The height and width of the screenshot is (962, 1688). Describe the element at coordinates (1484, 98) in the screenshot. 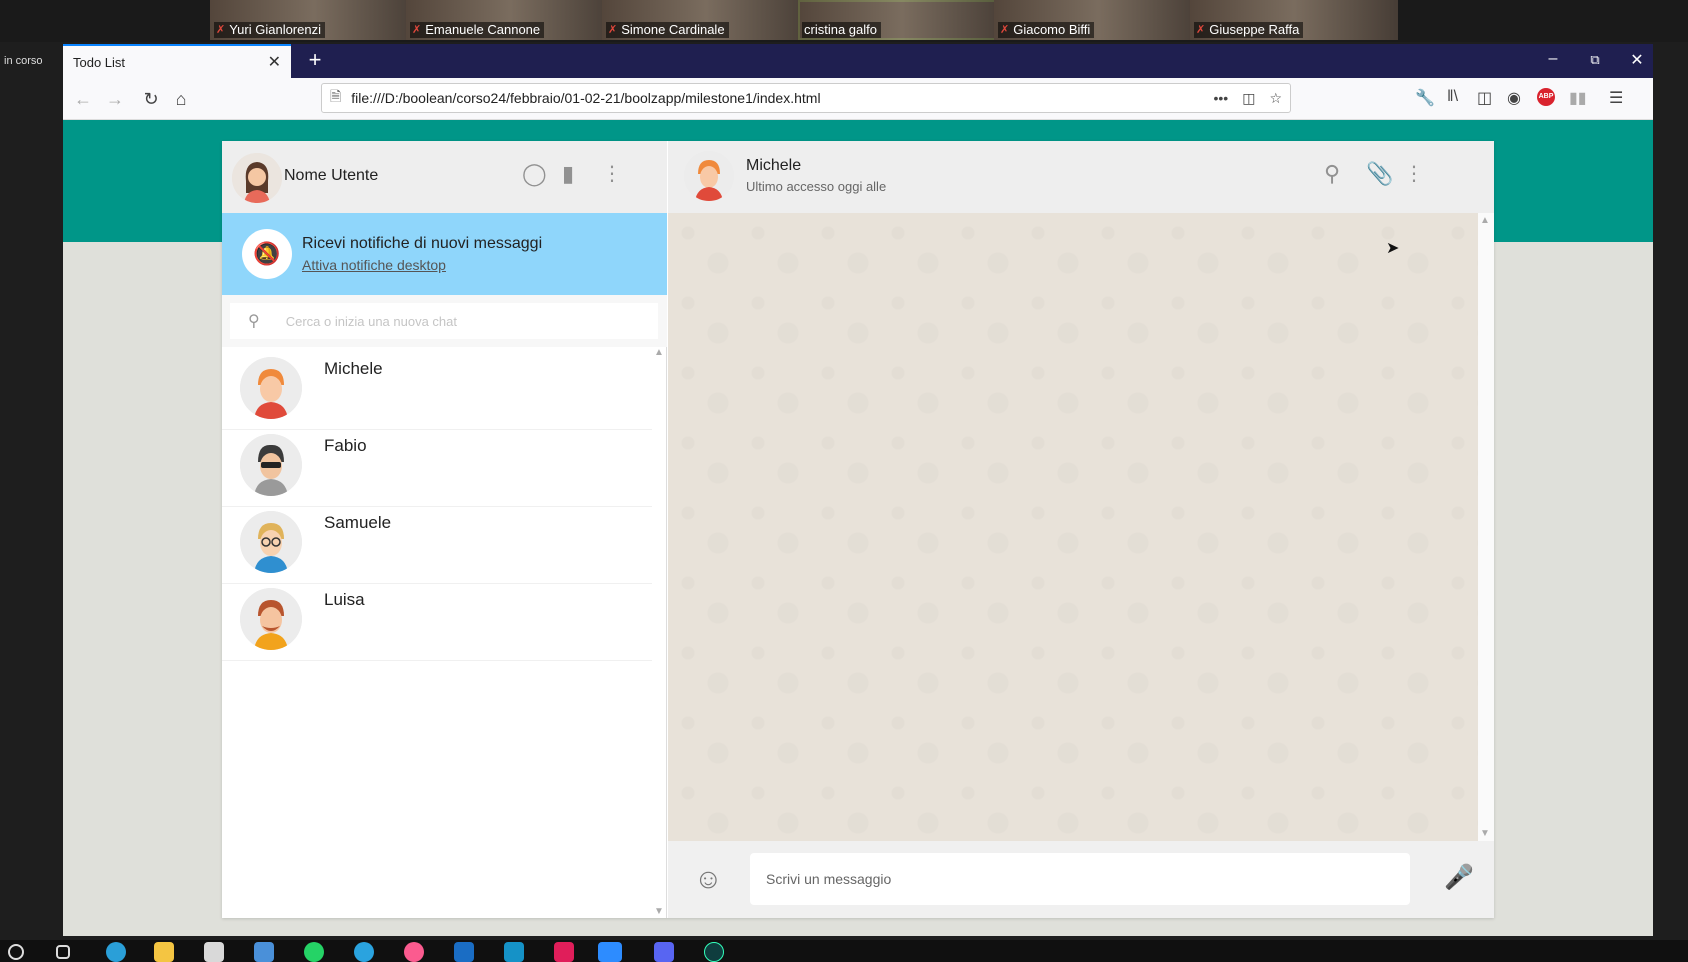

I see `sidebar-icon: ◫` at that location.